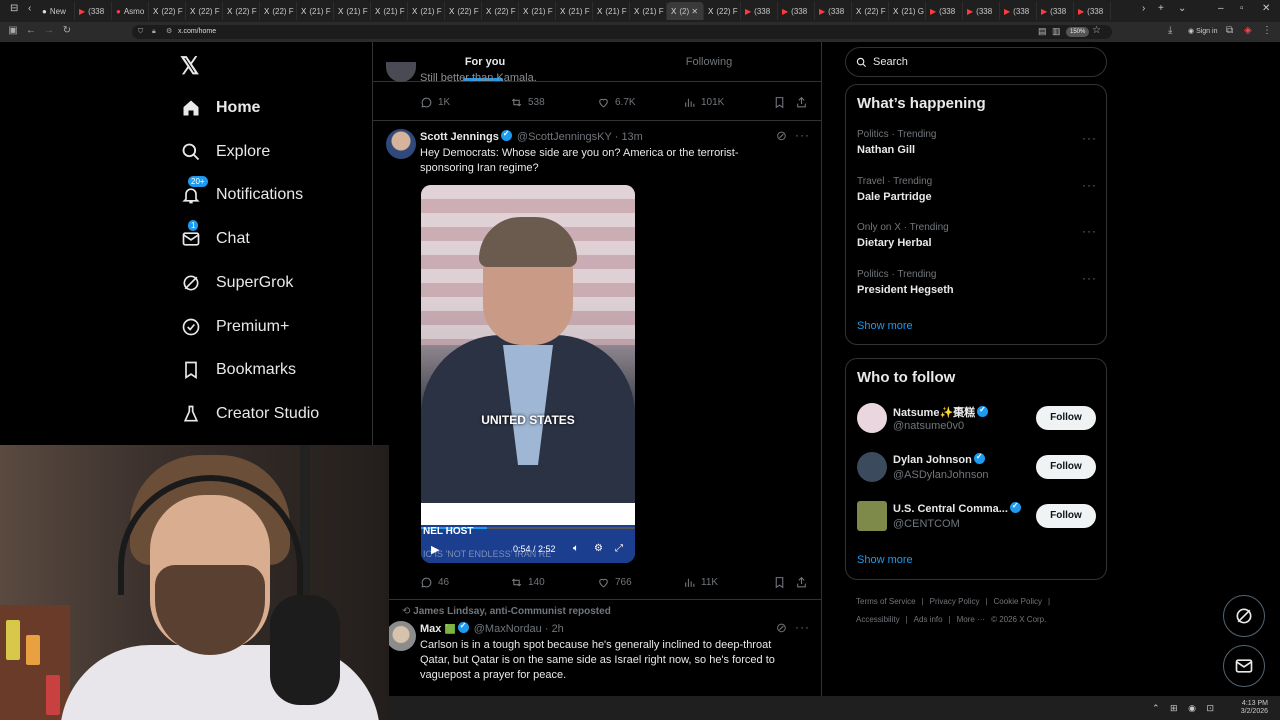 This screenshot has width=1280, height=720. I want to click on follow-suggestion-name: Dylan Johnson, so click(940, 459).